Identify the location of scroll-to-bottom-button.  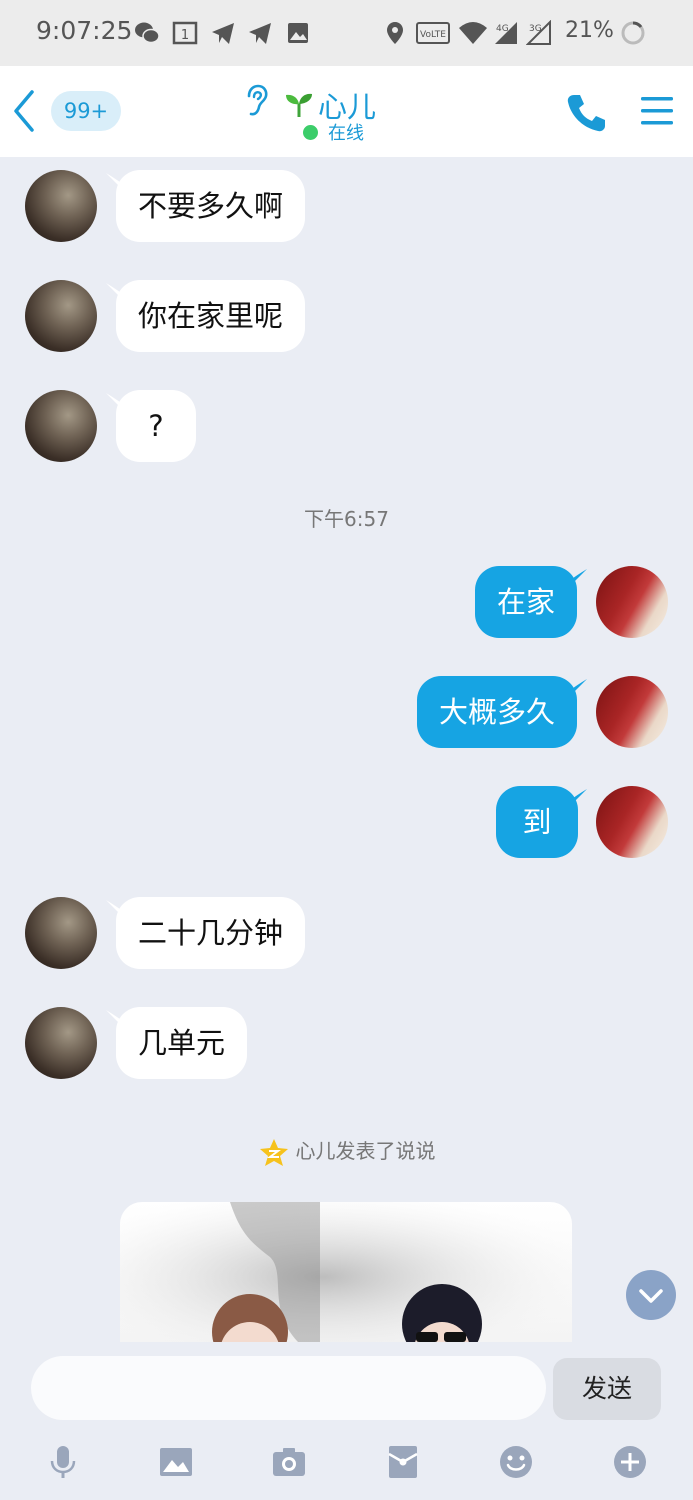
(651, 1295).